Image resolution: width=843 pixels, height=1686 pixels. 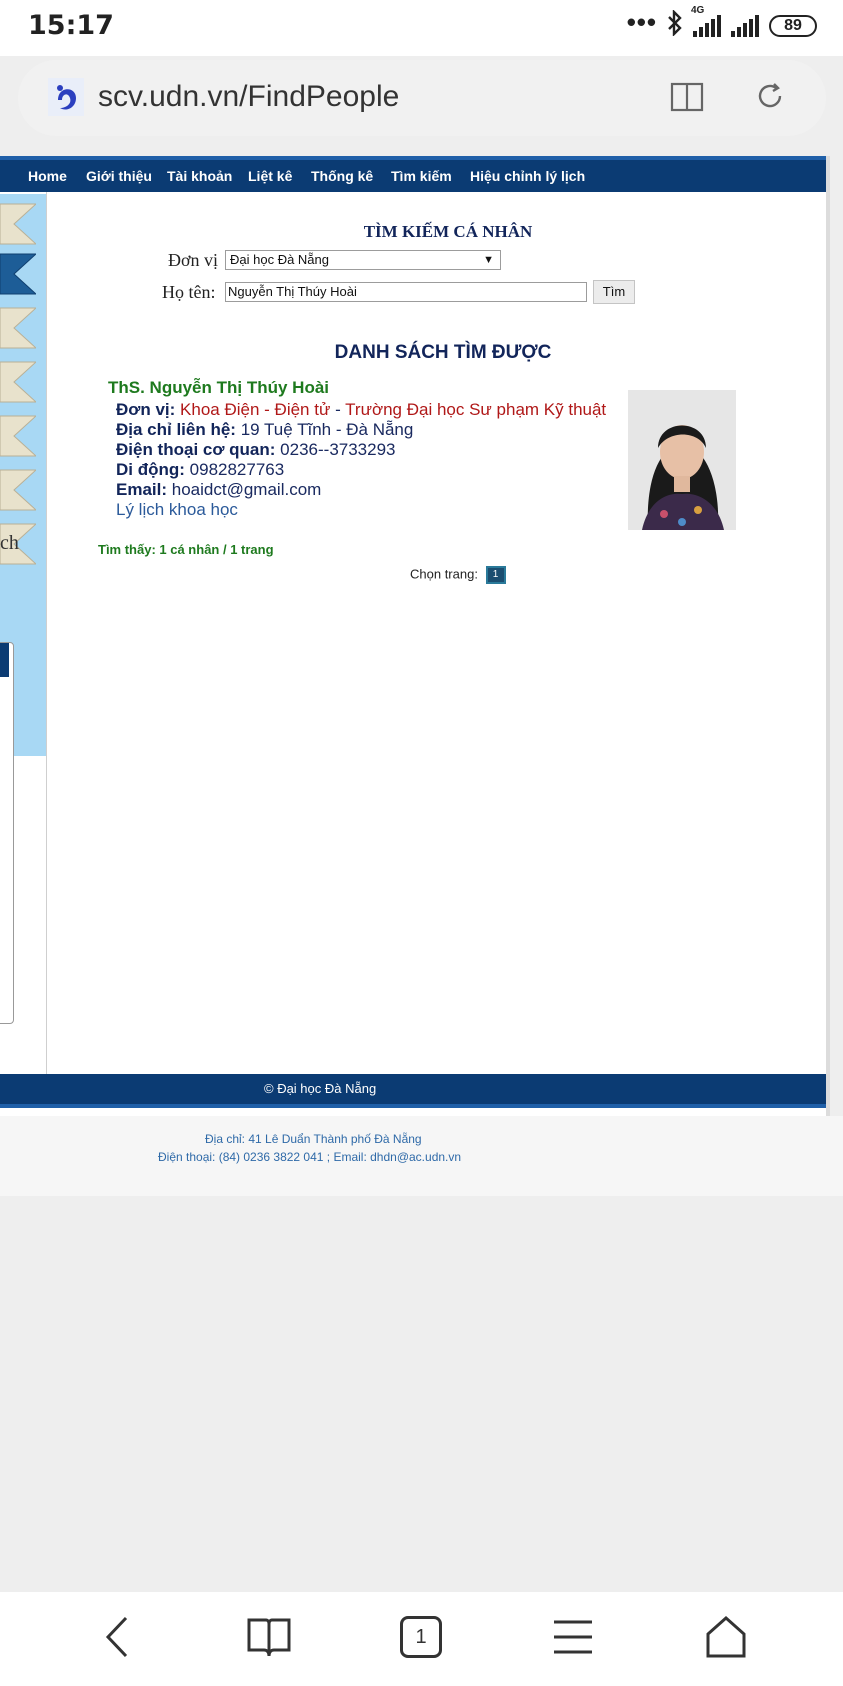 I want to click on footer-bar: © Đại học Đà Nẵng, so click(x=413, y=1091).